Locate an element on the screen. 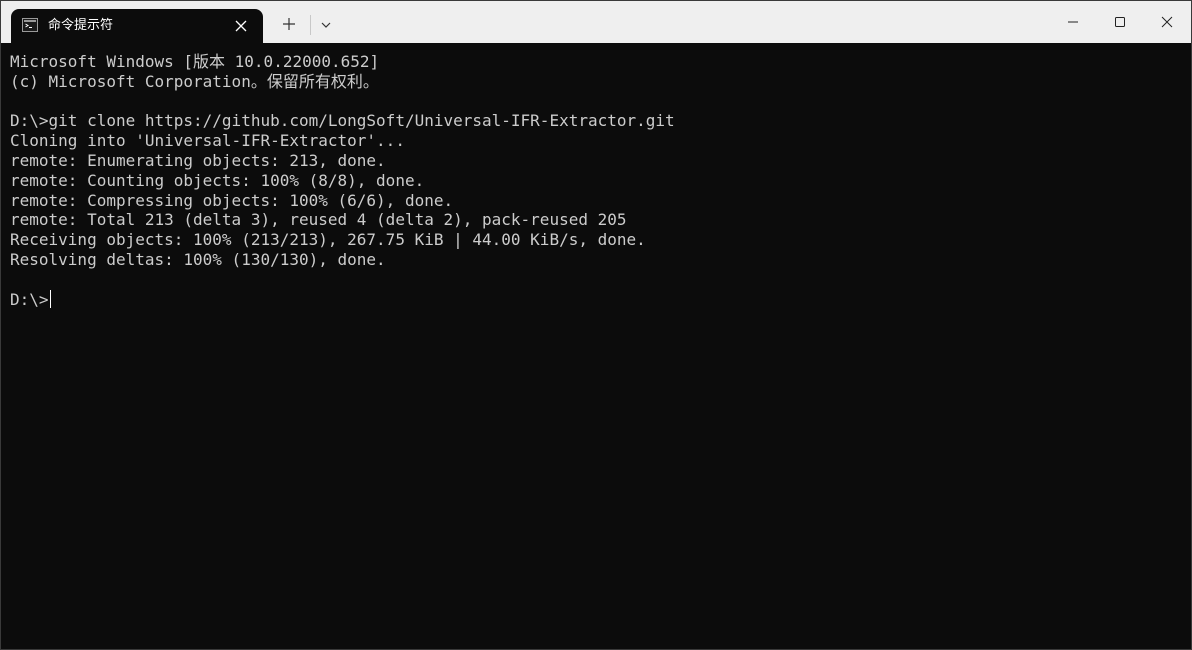 The height and width of the screenshot is (650, 1192). plus-icon is located at coordinates (289, 24).